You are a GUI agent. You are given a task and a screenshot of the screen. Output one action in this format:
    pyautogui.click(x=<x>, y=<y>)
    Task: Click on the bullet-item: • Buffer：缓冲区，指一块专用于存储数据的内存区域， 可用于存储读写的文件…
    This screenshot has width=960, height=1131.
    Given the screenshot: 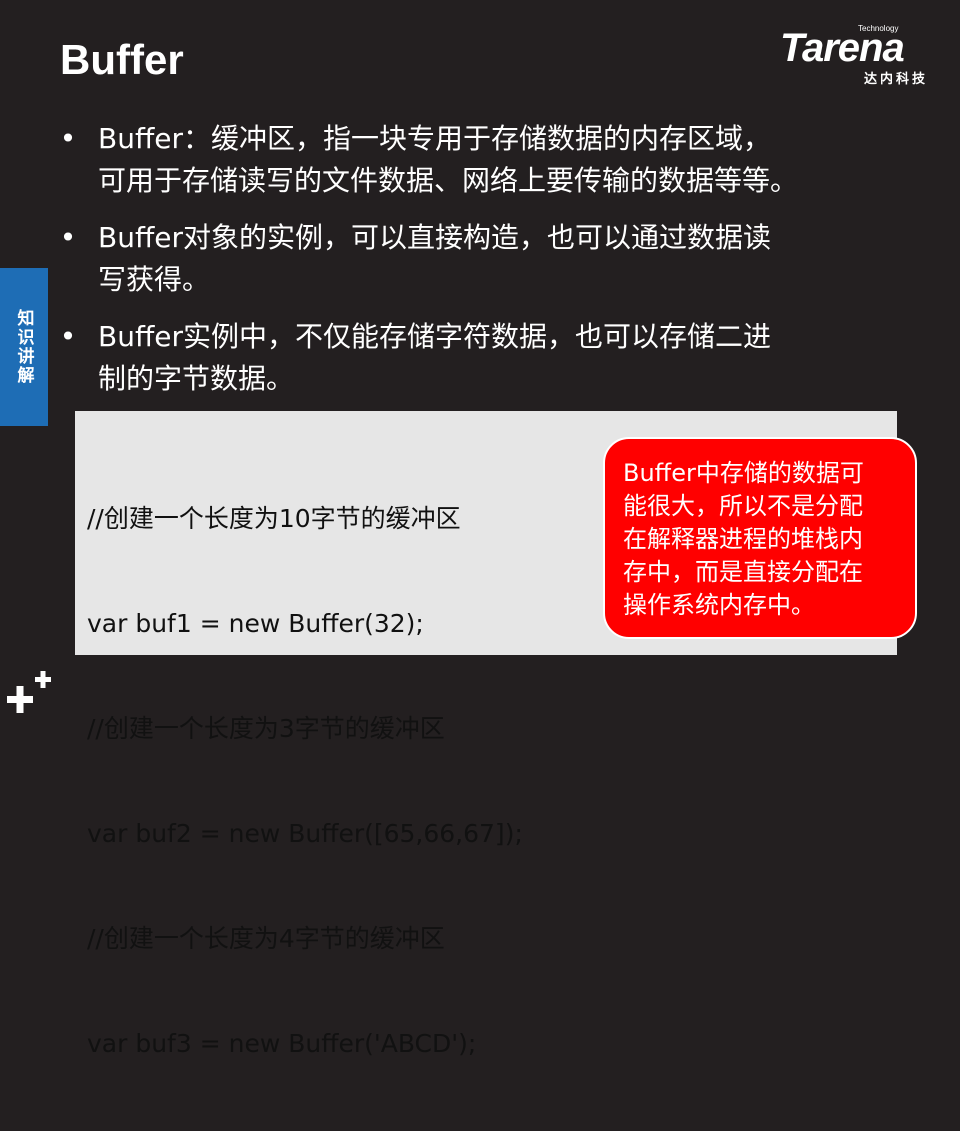 What is the action you would take?
    pyautogui.click(x=488, y=160)
    